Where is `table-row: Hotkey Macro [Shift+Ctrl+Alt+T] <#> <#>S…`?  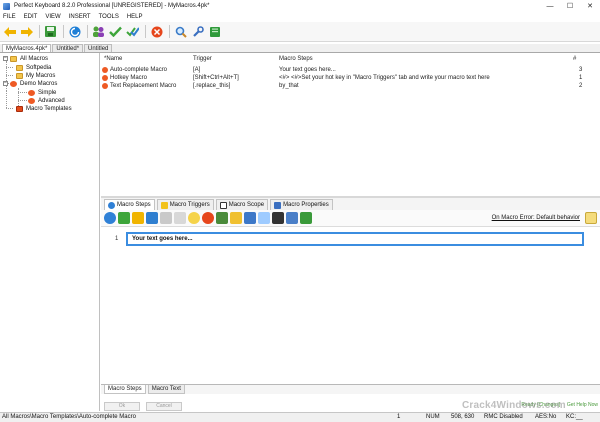 table-row: Hotkey Macro [Shift+Ctrl+Alt+T] <#> <#>S… is located at coordinates (350, 78).